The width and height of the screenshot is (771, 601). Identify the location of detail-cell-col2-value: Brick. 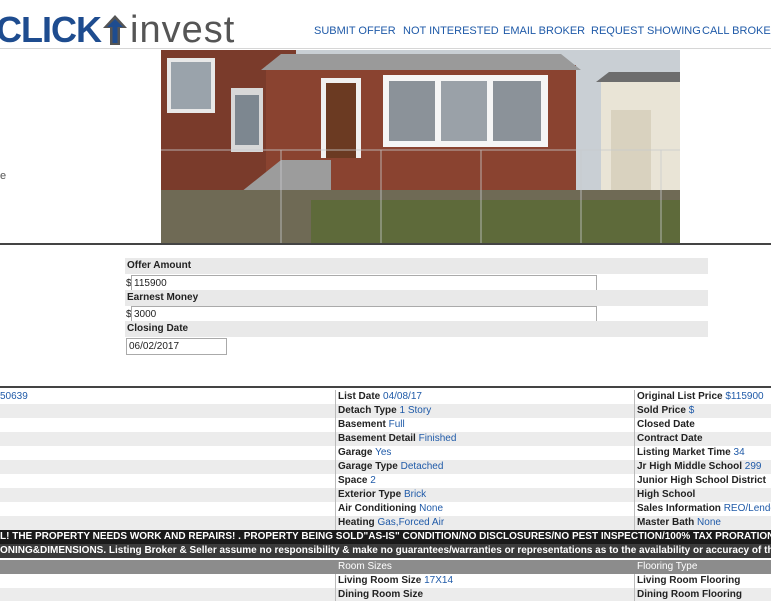
(415, 494).